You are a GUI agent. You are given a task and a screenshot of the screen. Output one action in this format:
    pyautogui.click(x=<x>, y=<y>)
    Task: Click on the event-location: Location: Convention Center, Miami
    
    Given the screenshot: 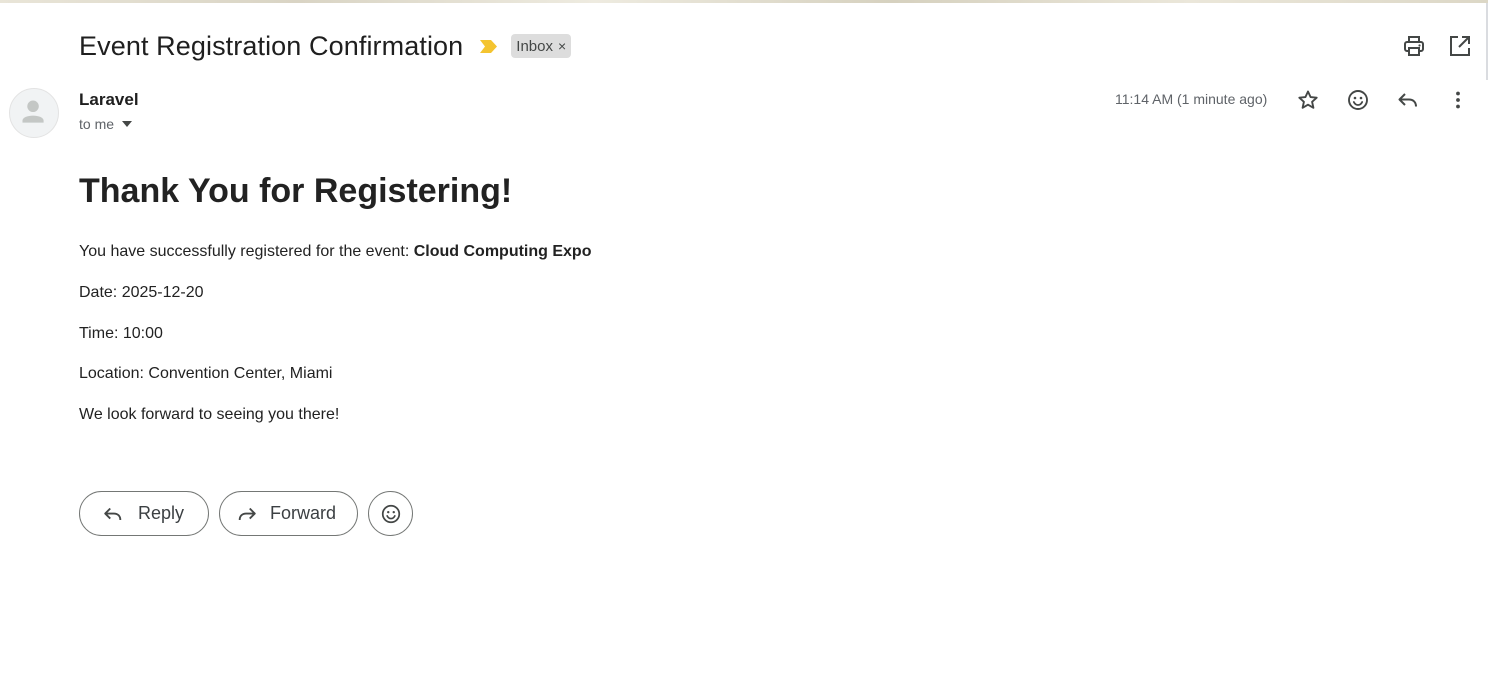 What is the action you would take?
    pyautogui.click(x=206, y=373)
    